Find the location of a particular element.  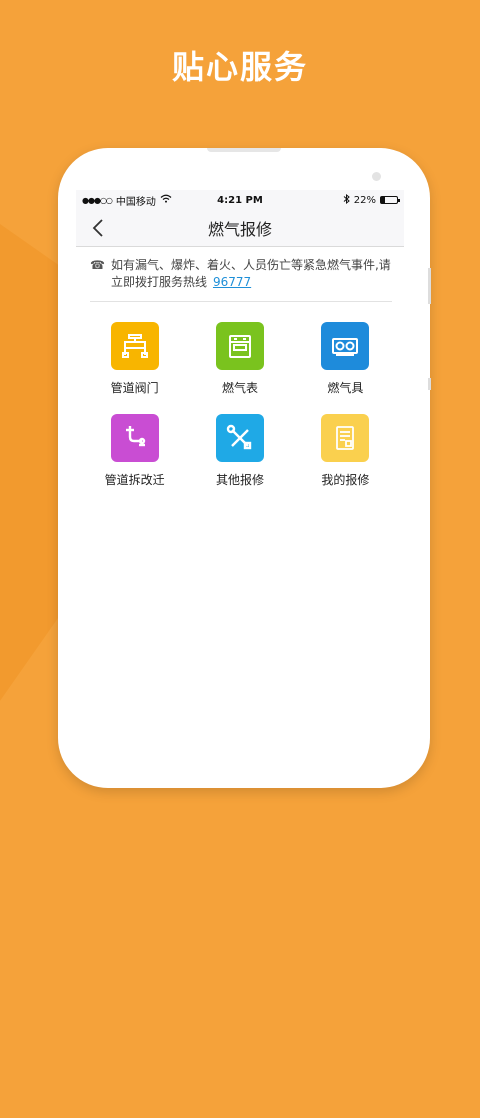

gas-stove-icon is located at coordinates (345, 346).